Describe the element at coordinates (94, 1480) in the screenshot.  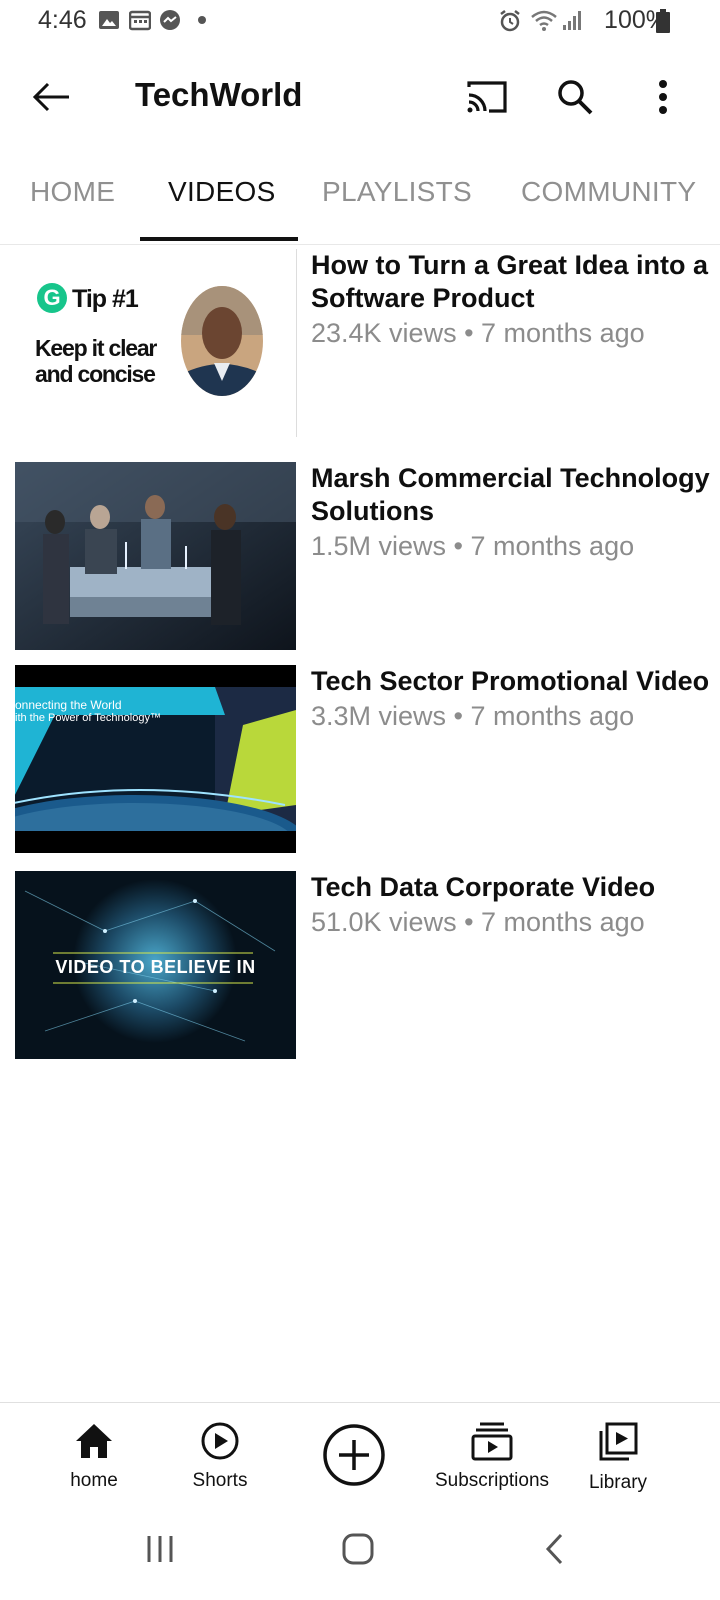
I see `nav-home-label: home` at that location.